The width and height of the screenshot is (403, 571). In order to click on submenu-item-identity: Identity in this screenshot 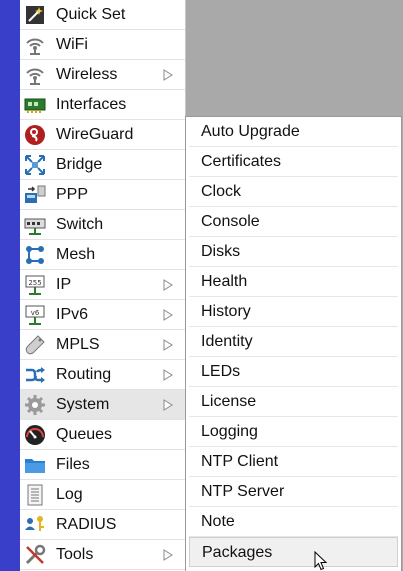, I will do `click(293, 342)`.